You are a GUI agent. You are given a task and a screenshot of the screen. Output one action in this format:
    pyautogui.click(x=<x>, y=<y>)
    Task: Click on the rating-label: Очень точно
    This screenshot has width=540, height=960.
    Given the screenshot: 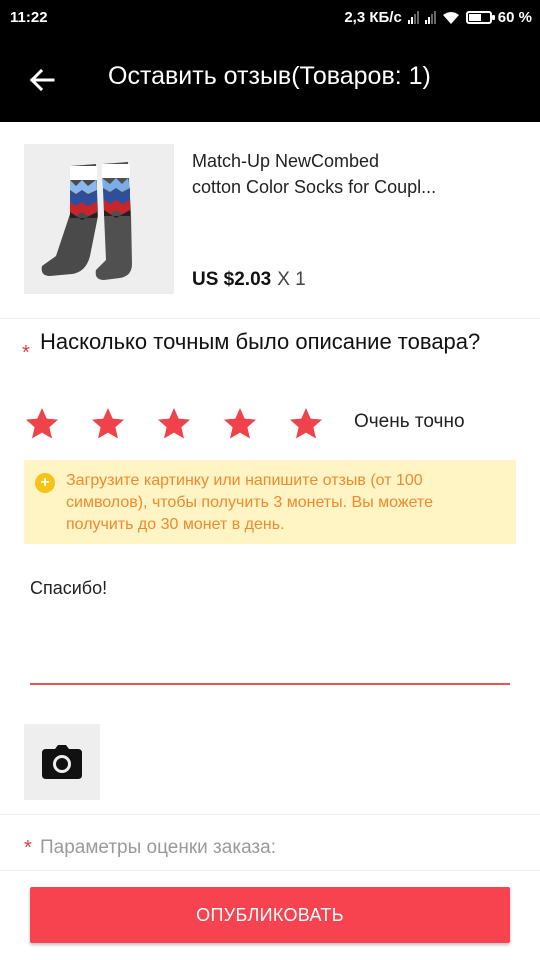 What is the action you would take?
    pyautogui.click(x=409, y=421)
    